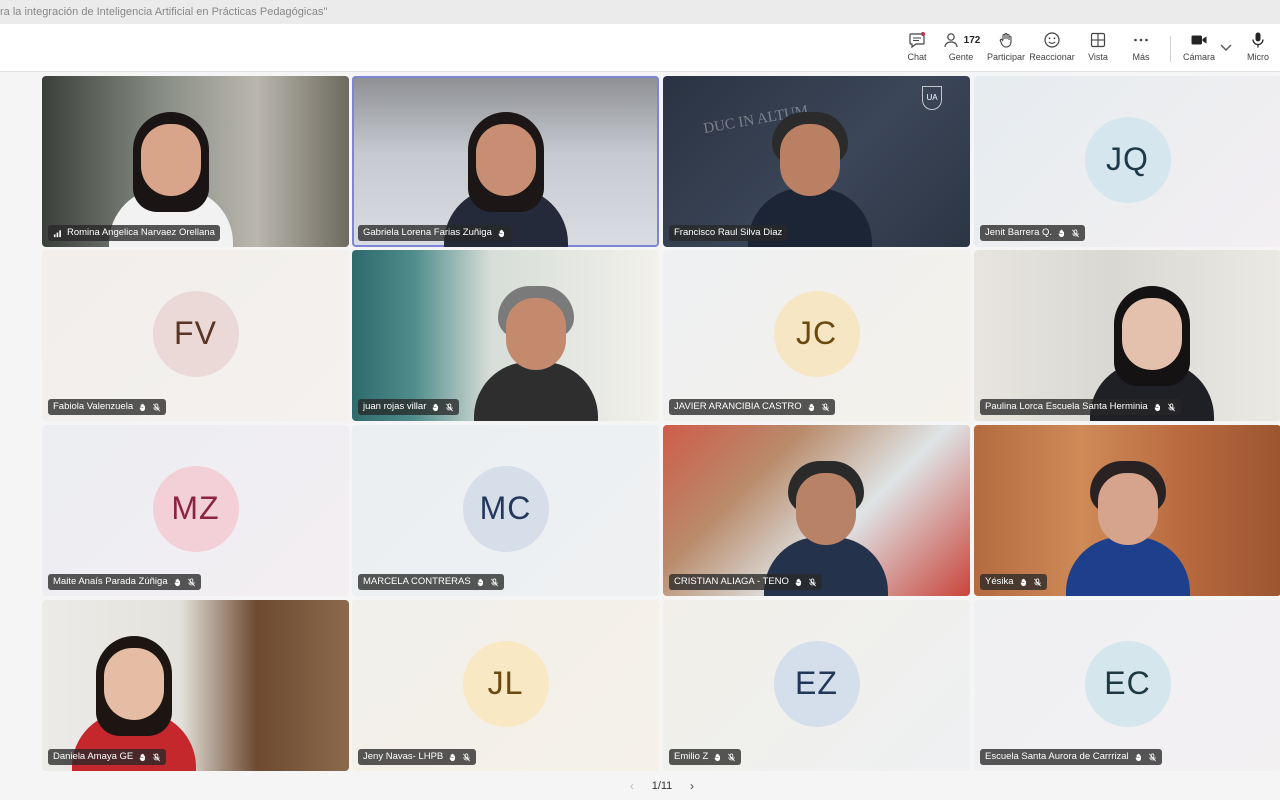  What do you see at coordinates (1005, 57) in the screenshot?
I see `raise-hand-label: Participar` at bounding box center [1005, 57].